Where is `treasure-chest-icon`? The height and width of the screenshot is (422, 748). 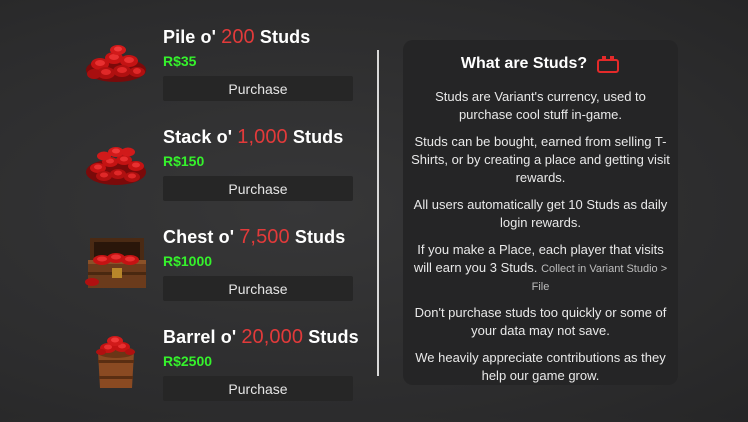 treasure-chest-icon is located at coordinates (116, 261).